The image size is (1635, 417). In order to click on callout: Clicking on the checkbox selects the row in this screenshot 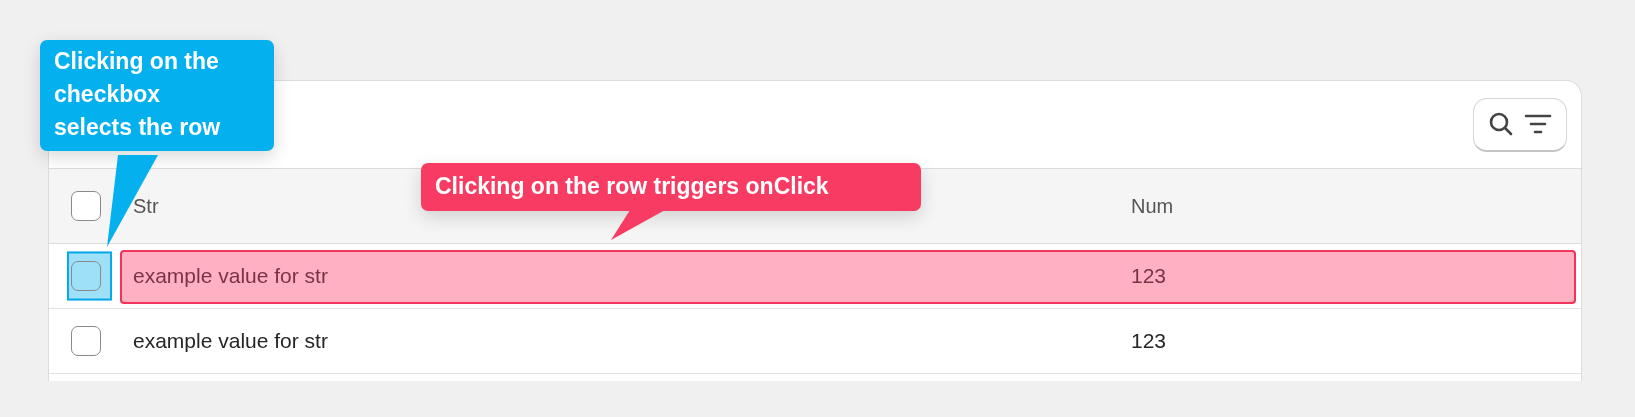, I will do `click(157, 95)`.